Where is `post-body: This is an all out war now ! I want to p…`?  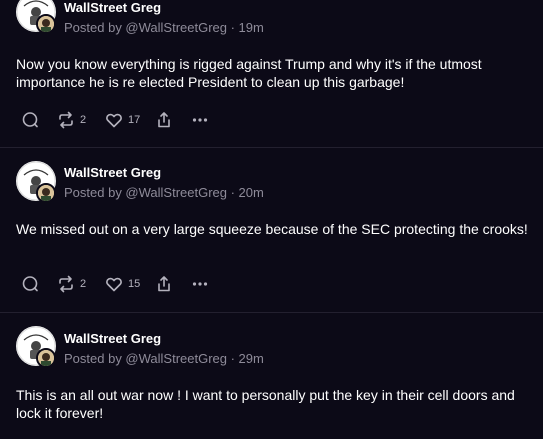 post-body: This is an all out war now ! I want to p… is located at coordinates (265, 404).